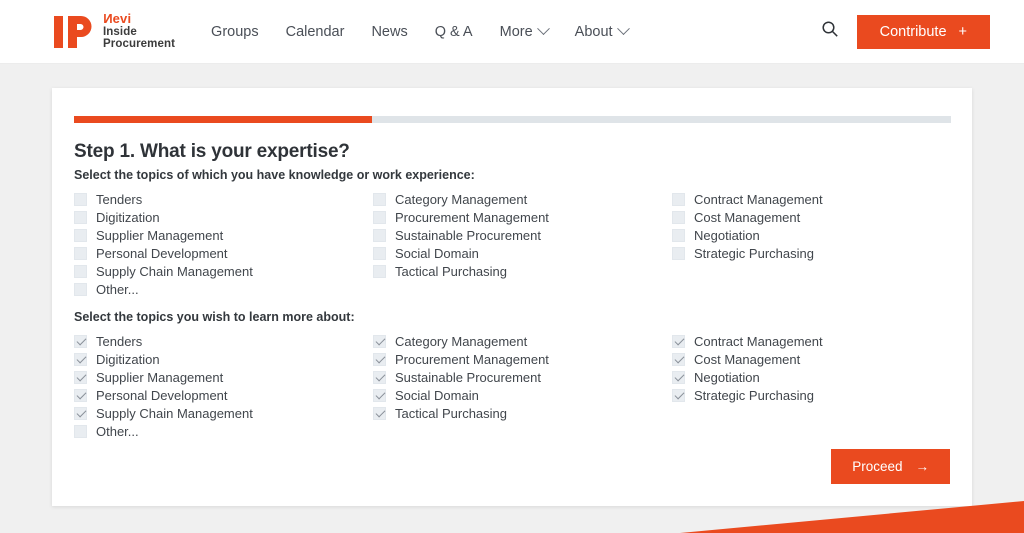  I want to click on nav-label: News, so click(389, 31).